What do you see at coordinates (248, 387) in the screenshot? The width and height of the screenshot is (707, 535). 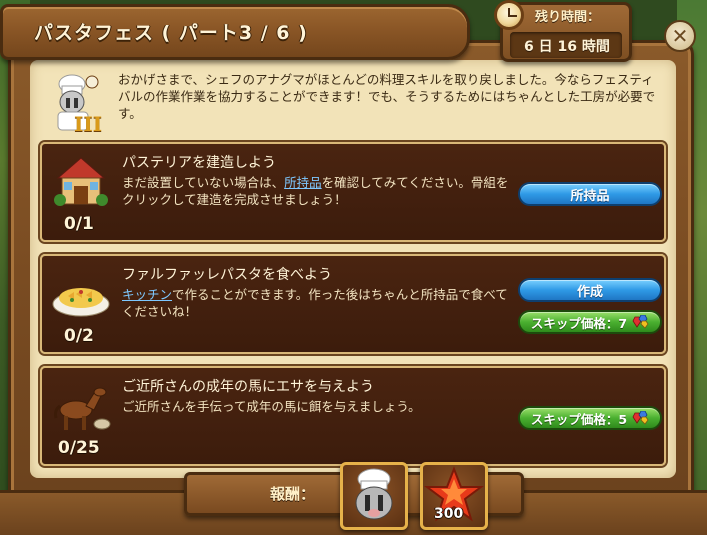 I see `task-title: ご近所さんの成年の馬にエサを与えよう` at bounding box center [248, 387].